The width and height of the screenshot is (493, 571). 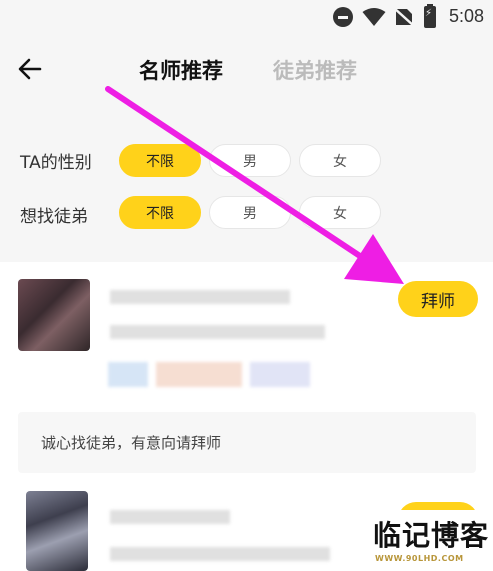 What do you see at coordinates (250, 160) in the screenshot?
I see `gender-option-male: 男` at bounding box center [250, 160].